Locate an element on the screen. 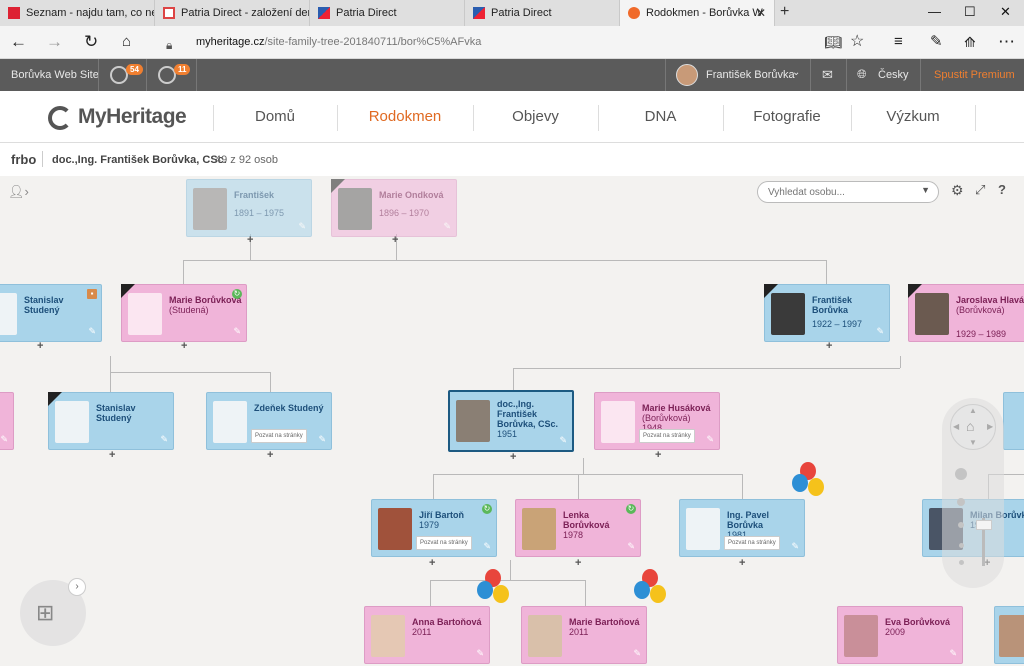 The height and width of the screenshot is (666, 1024). new-tab-button: + is located at coordinates (784, 12).